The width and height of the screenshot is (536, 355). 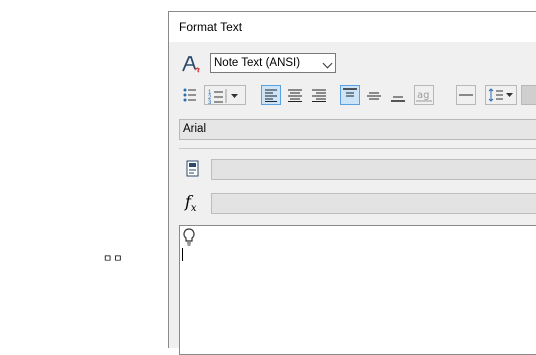 I want to click on valign-bottom-icon, so click(x=398, y=99).